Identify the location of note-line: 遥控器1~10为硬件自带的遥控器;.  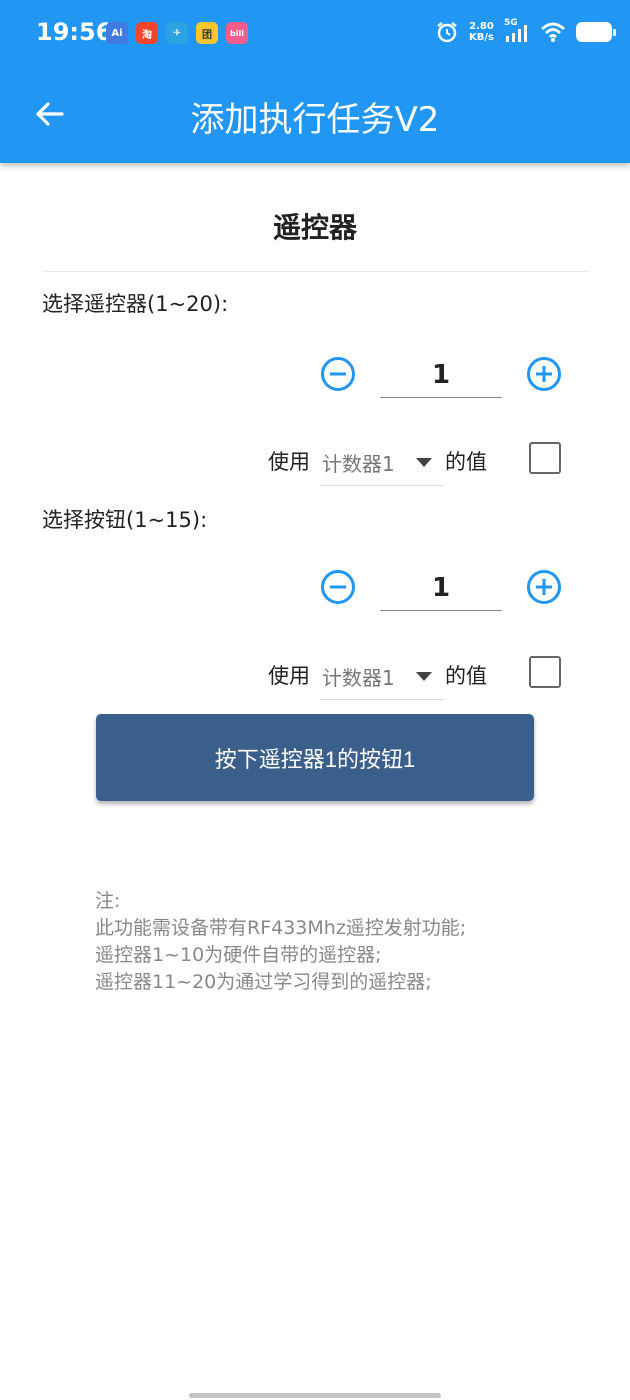
(238, 955).